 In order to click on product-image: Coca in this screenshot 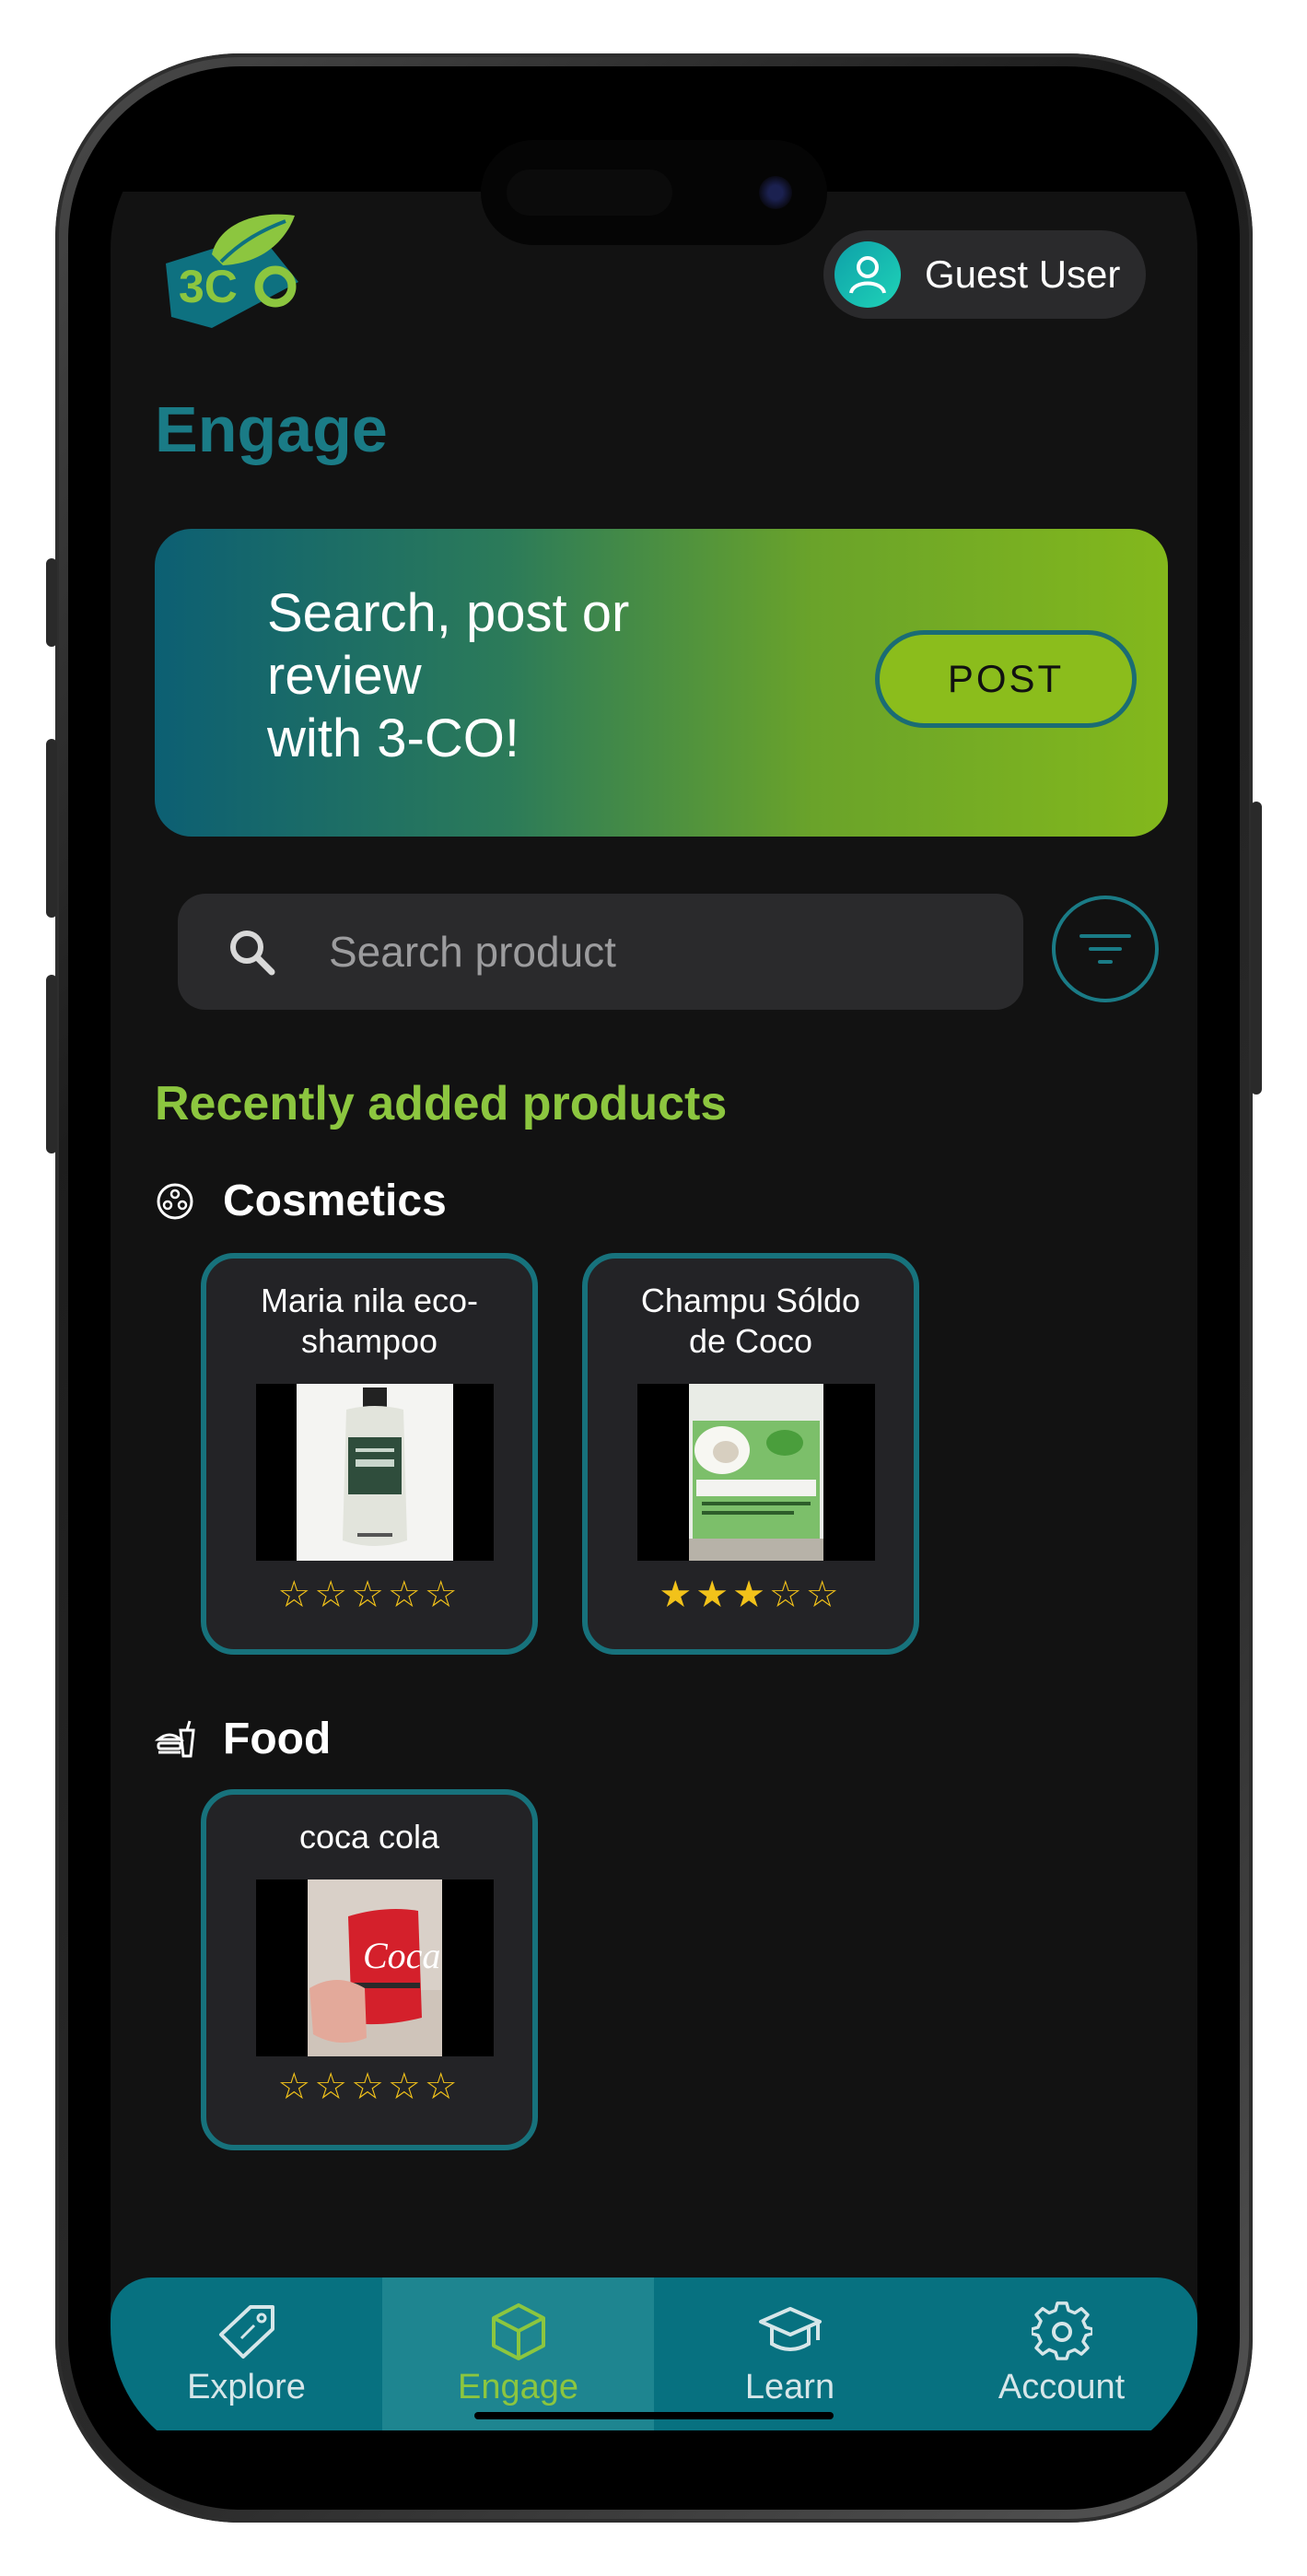, I will do `click(375, 1967)`.